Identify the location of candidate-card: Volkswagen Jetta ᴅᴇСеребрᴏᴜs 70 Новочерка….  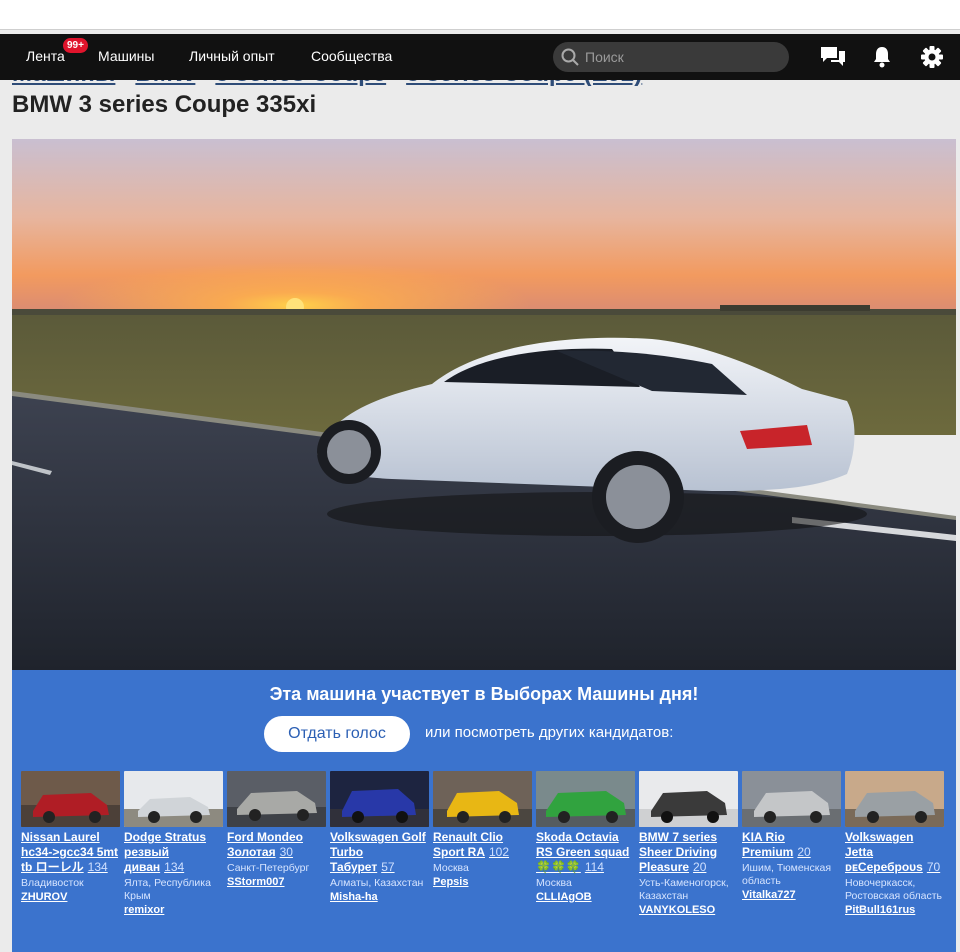
(894, 844).